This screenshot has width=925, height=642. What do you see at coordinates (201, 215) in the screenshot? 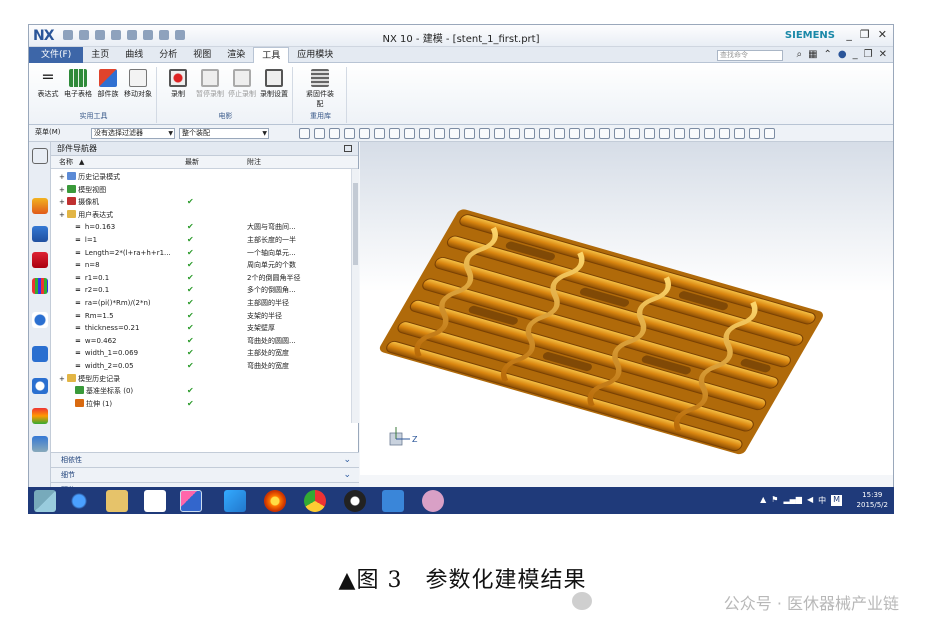
I see `table-row: + 用户表达式` at bounding box center [201, 215].